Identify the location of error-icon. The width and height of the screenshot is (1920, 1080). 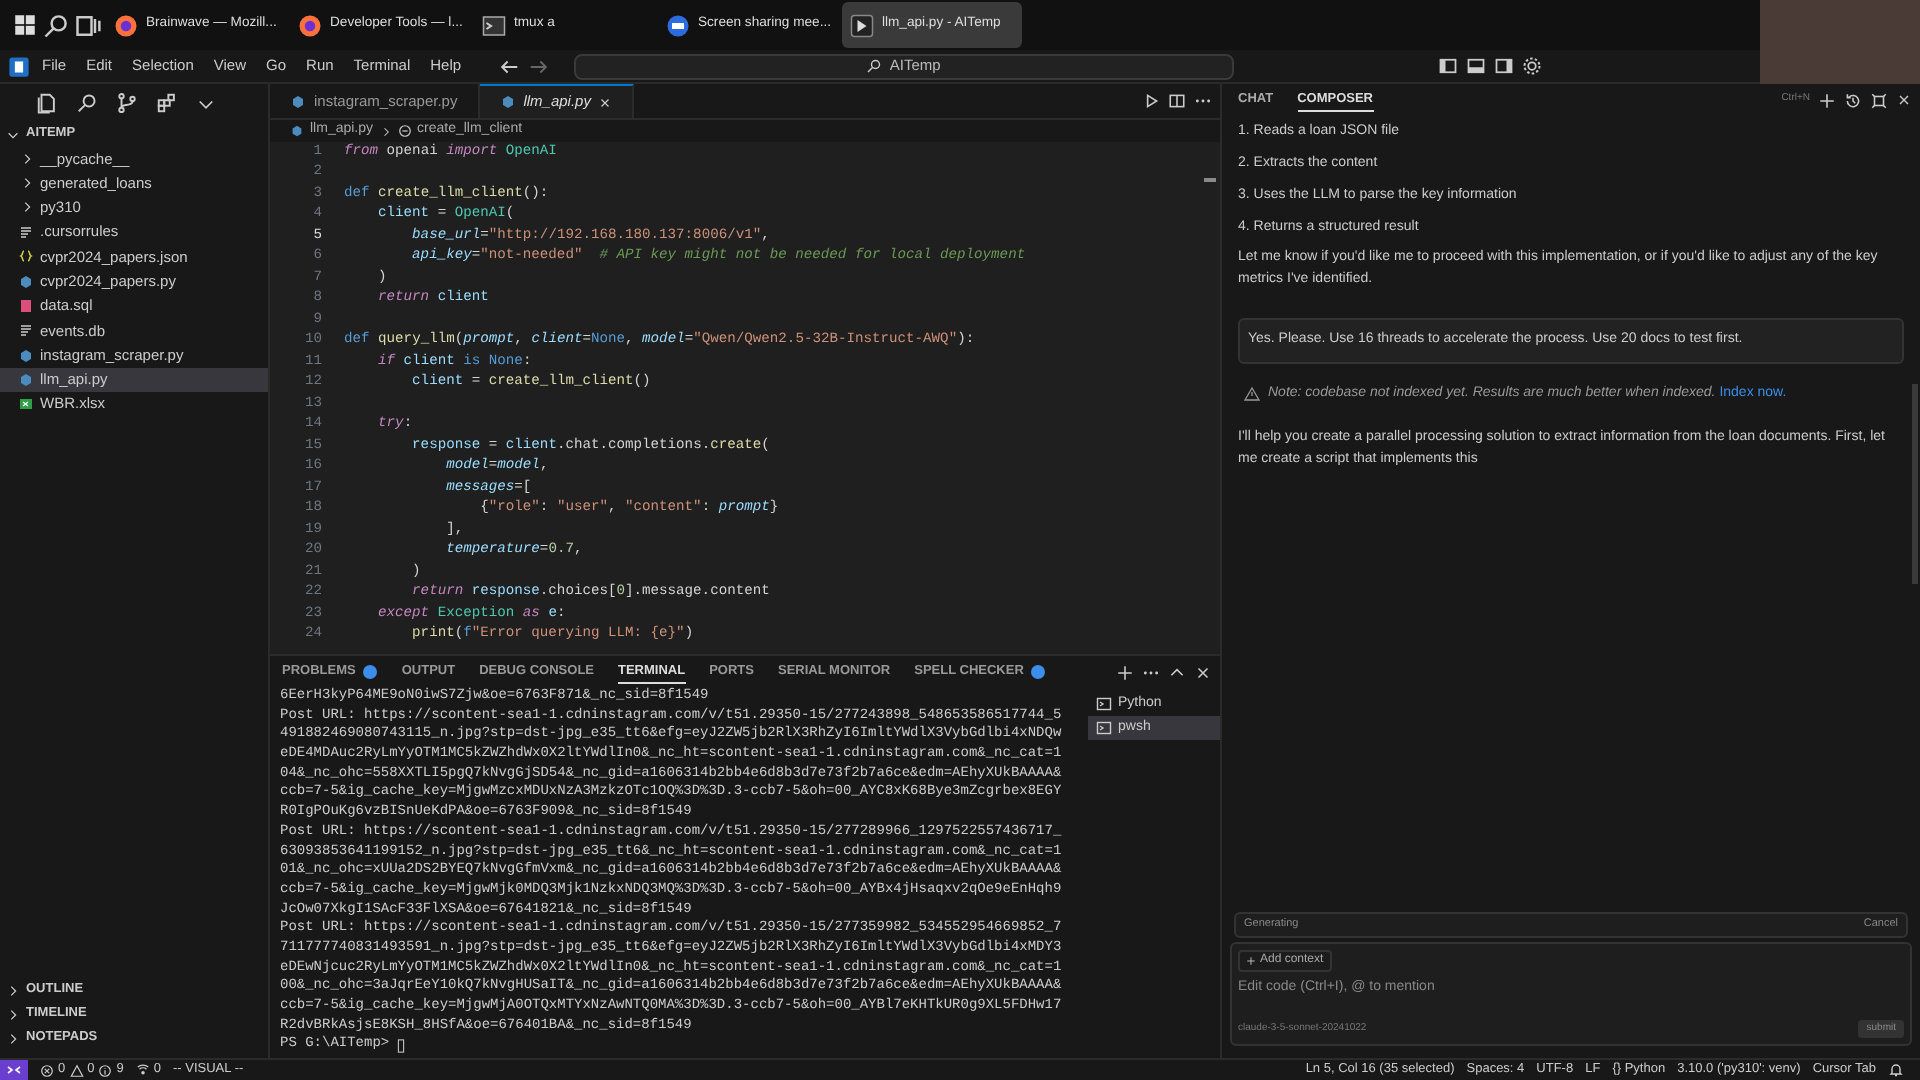
(47, 1070).